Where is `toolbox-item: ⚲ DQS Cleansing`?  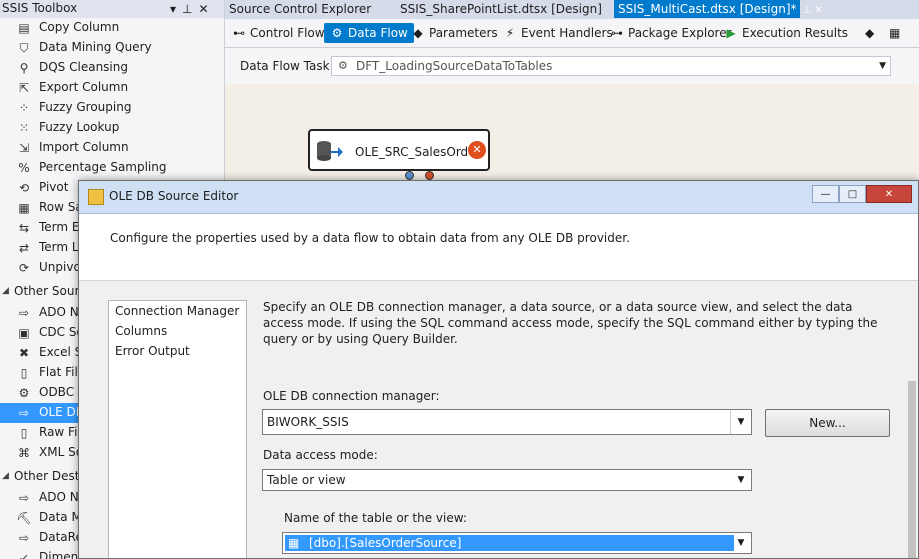
toolbox-item: ⚲ DQS Cleansing is located at coordinates (112, 68).